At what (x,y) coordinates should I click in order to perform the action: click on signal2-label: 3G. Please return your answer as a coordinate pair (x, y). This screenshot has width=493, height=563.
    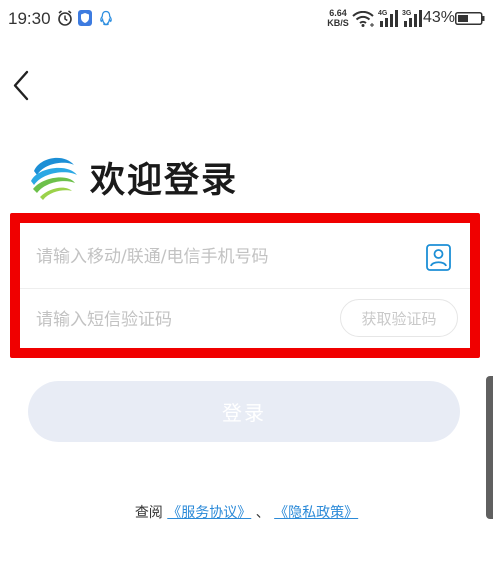
    Looking at the image, I should click on (407, 13).